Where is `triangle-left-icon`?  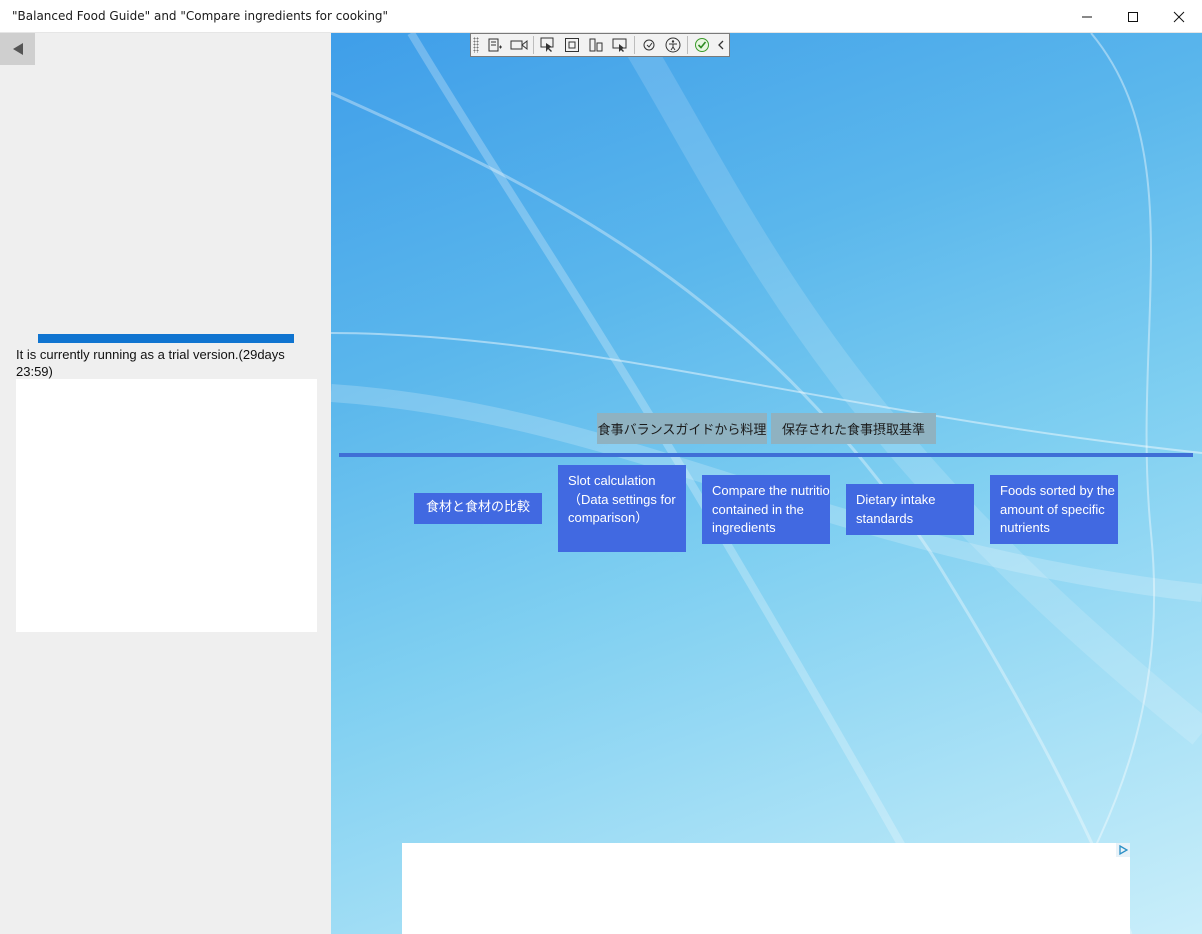 triangle-left-icon is located at coordinates (17, 49).